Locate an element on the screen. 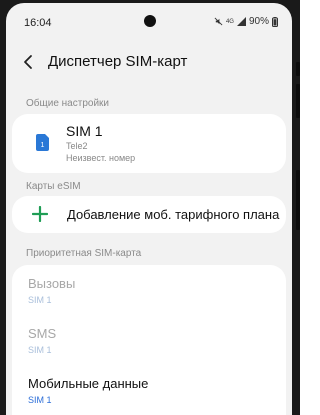  sim-card-icon: 1 is located at coordinates (42, 142).